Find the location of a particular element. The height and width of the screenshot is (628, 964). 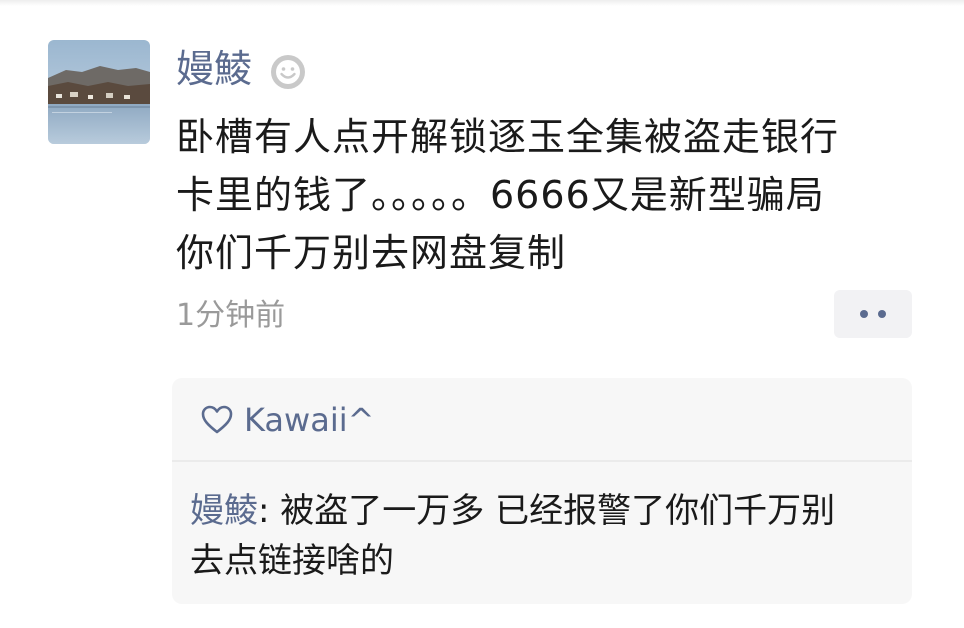

comment-item: 嫚鯪: 被盗了一万多 已经报警了你们千万别 去点链接啥的 is located at coordinates (545, 536).